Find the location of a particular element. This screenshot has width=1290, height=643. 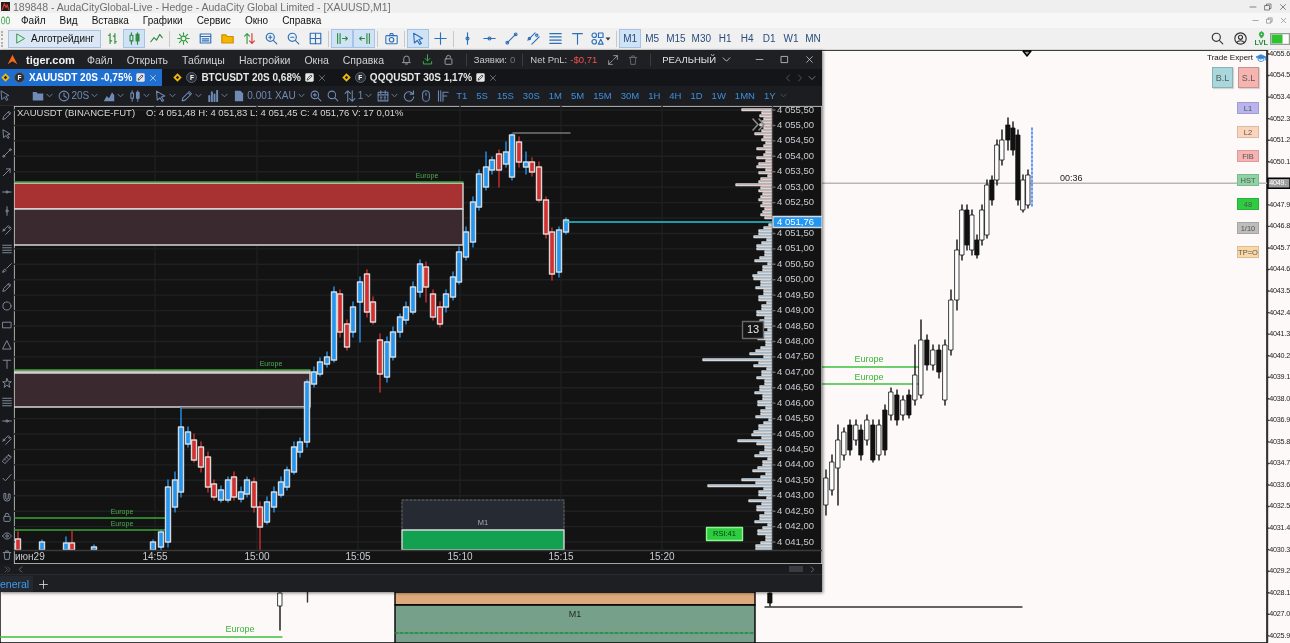

trade-button: S.L is located at coordinates (1248, 77).